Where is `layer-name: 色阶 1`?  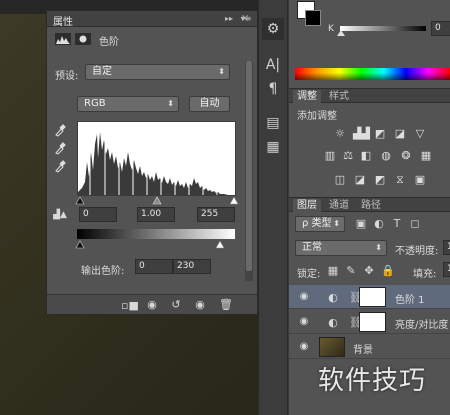
layer-name: 色阶 1 is located at coordinates (410, 298).